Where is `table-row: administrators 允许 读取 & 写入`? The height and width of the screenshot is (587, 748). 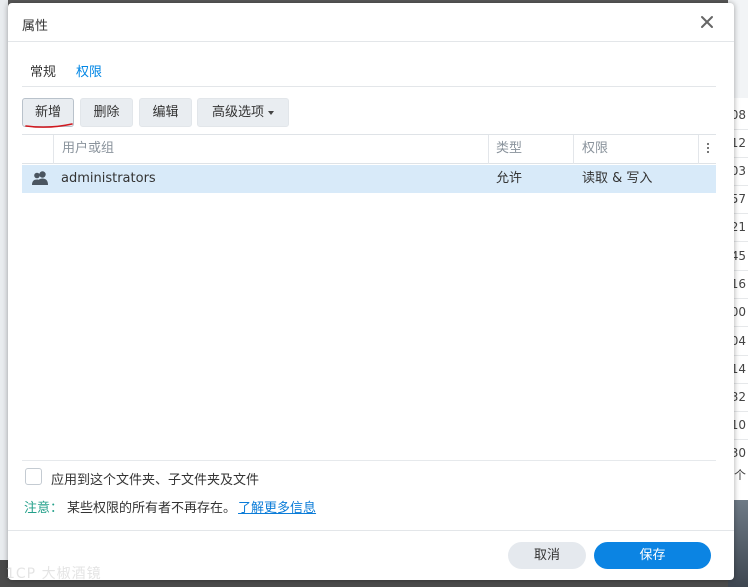 table-row: administrators 允许 读取 & 写入 is located at coordinates (369, 179).